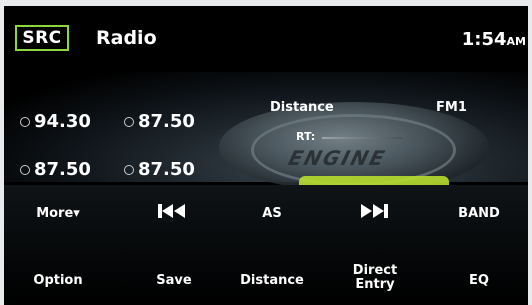  Describe the element at coordinates (484, 39) in the screenshot. I see `clock-time: 1:54` at that location.